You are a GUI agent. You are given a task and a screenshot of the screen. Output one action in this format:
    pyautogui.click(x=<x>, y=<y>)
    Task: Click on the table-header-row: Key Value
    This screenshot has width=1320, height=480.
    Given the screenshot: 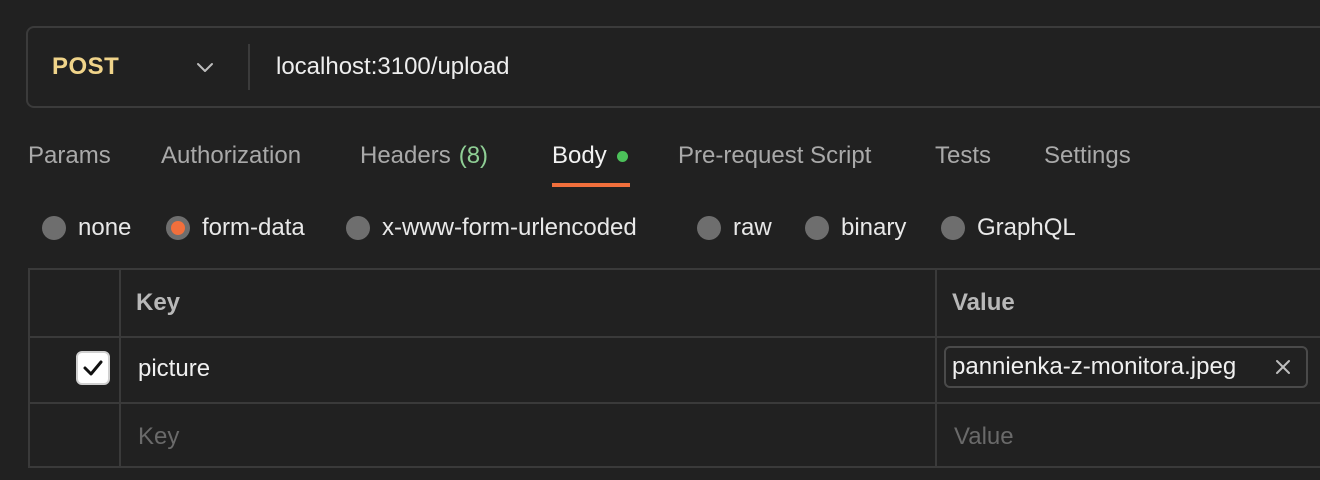 What is the action you would take?
    pyautogui.click(x=675, y=304)
    